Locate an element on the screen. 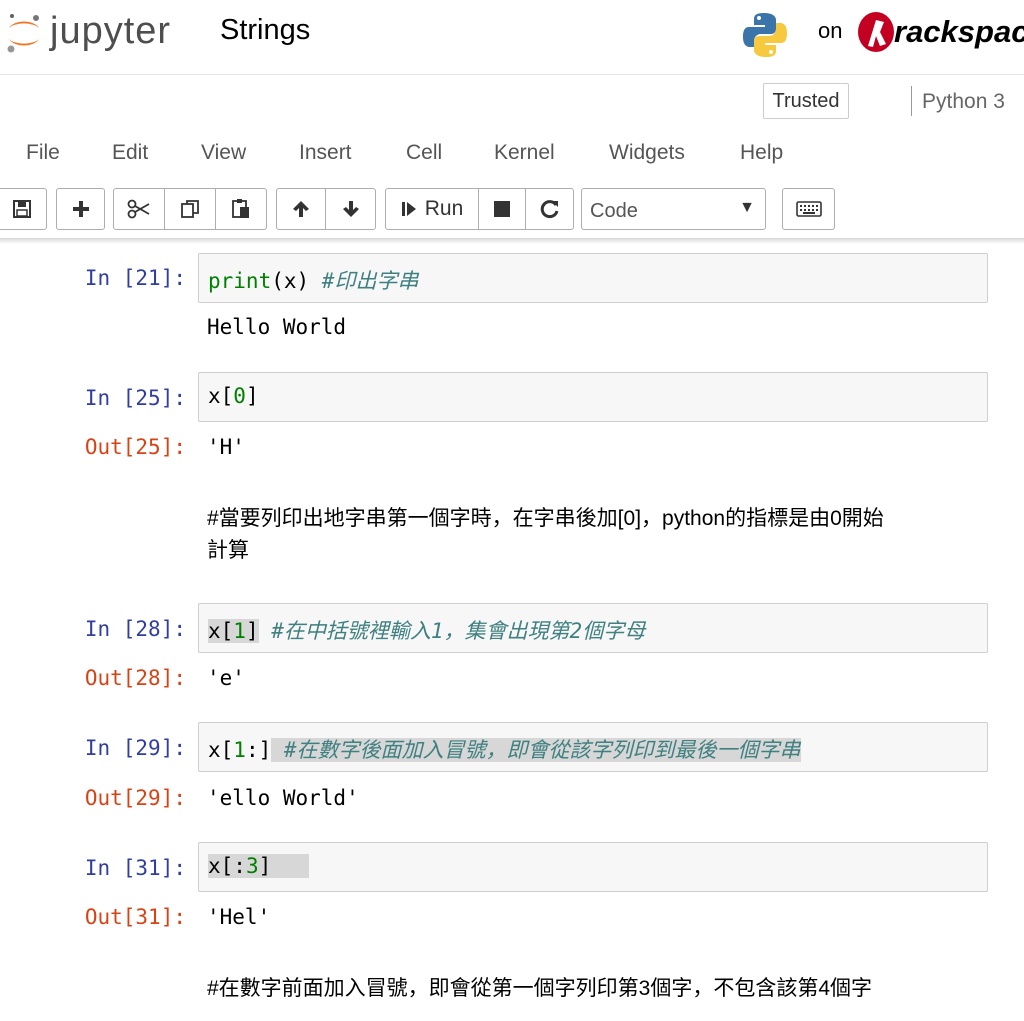 The height and width of the screenshot is (1021, 1024). command-palette-button is located at coordinates (808, 209).